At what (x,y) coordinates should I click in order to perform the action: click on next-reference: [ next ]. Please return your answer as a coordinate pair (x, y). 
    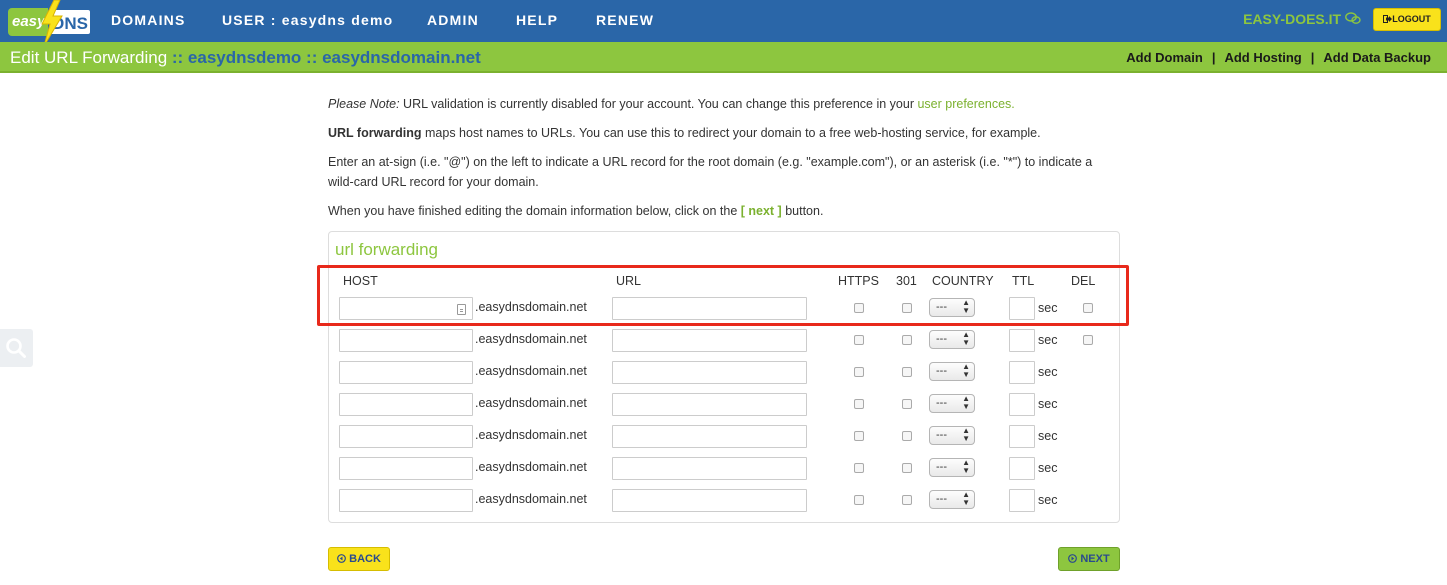
    Looking at the image, I should click on (761, 211).